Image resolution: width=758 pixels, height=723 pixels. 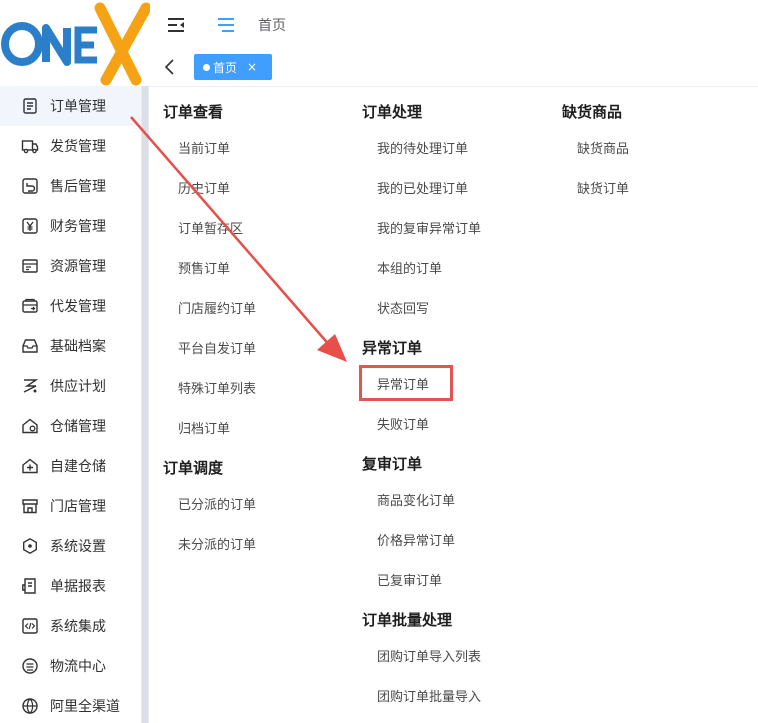 I want to click on sidebar-item-order: 订单管理, so click(x=70, y=106).